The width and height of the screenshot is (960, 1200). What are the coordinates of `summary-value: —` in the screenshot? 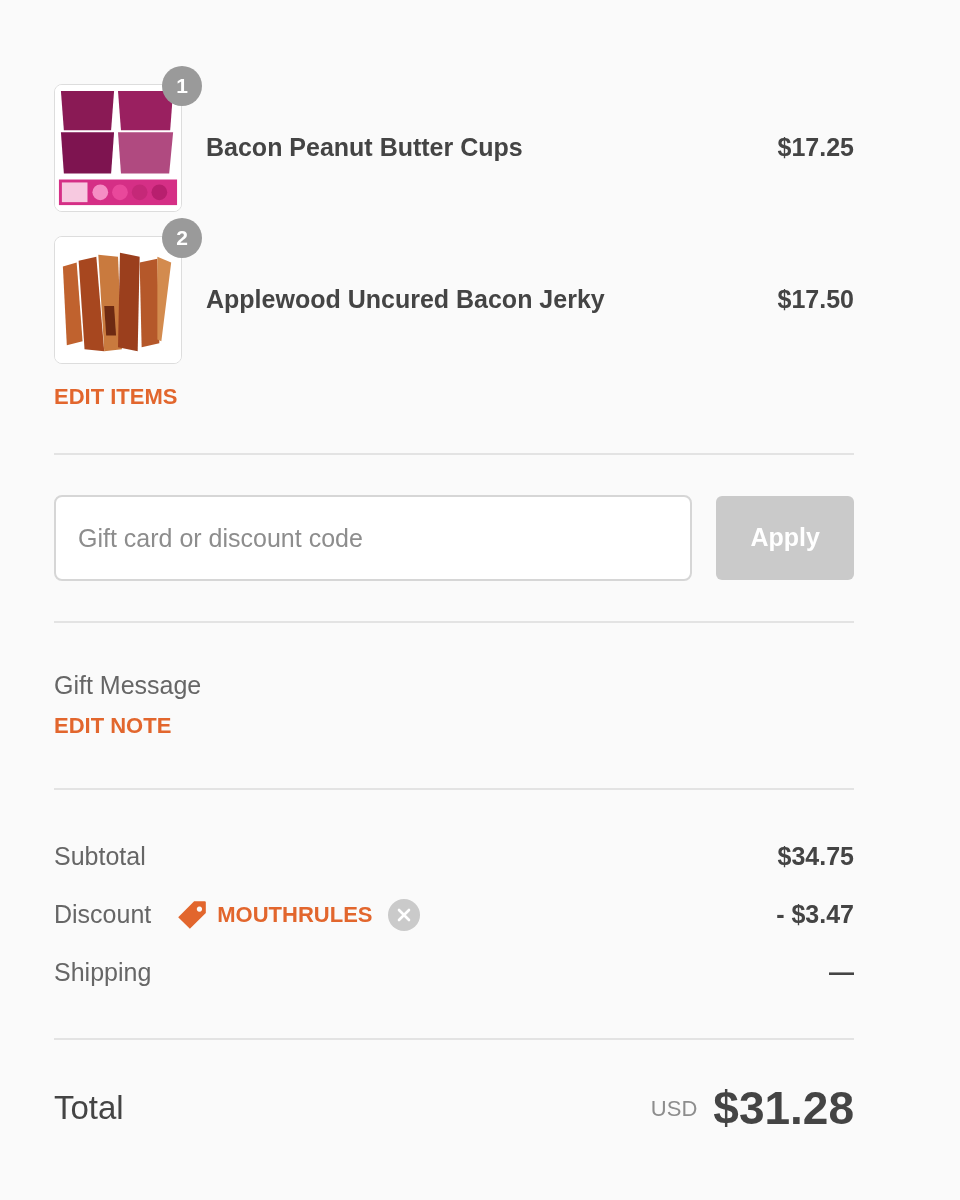 It's located at (841, 972).